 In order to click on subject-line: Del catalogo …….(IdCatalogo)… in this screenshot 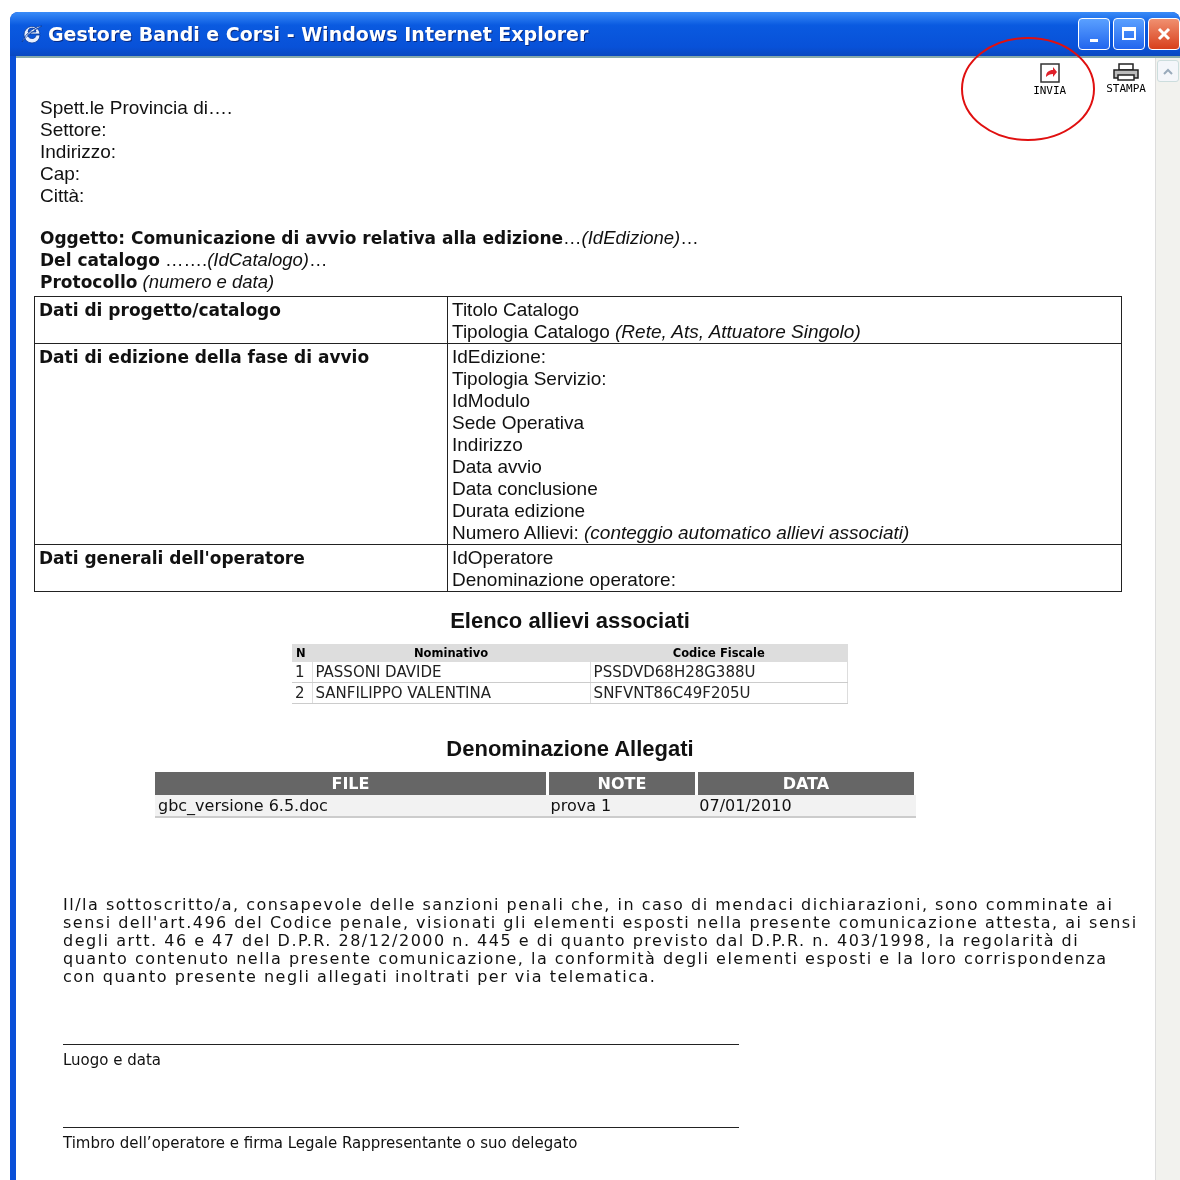, I will do `click(184, 260)`.